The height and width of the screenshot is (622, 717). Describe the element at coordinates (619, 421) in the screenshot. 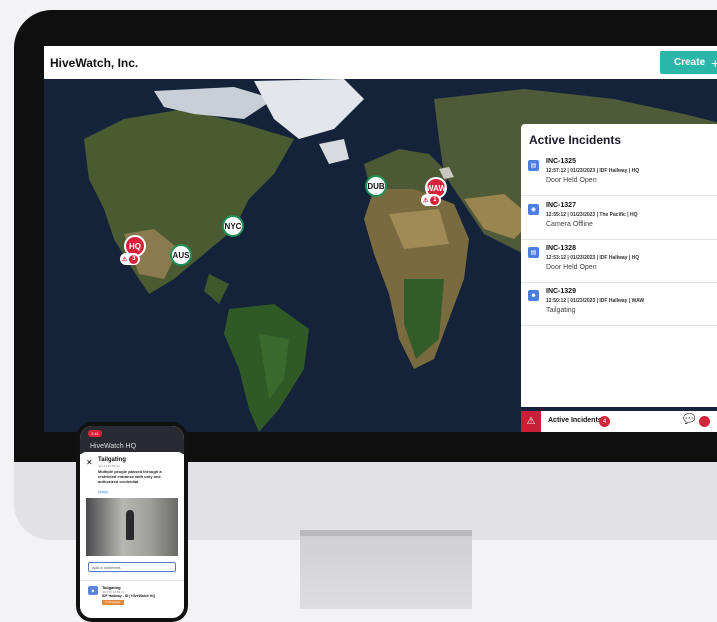

I see `incidents-bottom-bar: ⚠ Active Incidents 4 💬` at that location.